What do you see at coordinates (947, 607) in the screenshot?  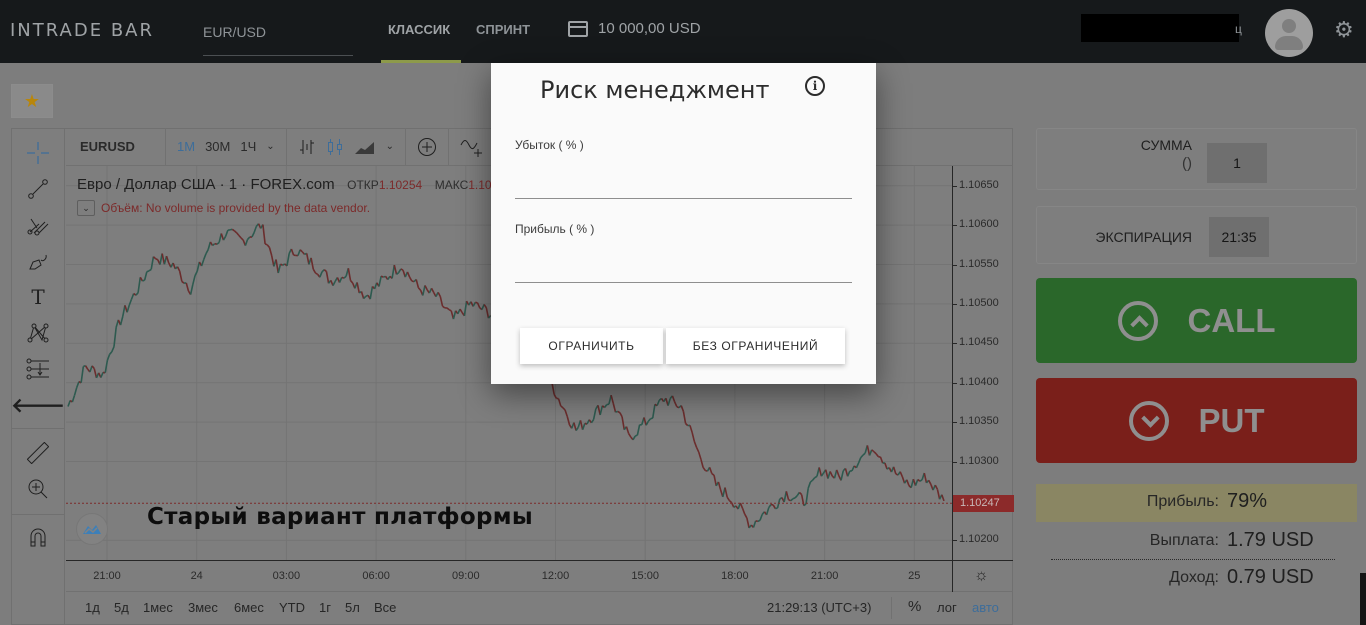 I see `log-scale-toggle: лог` at bounding box center [947, 607].